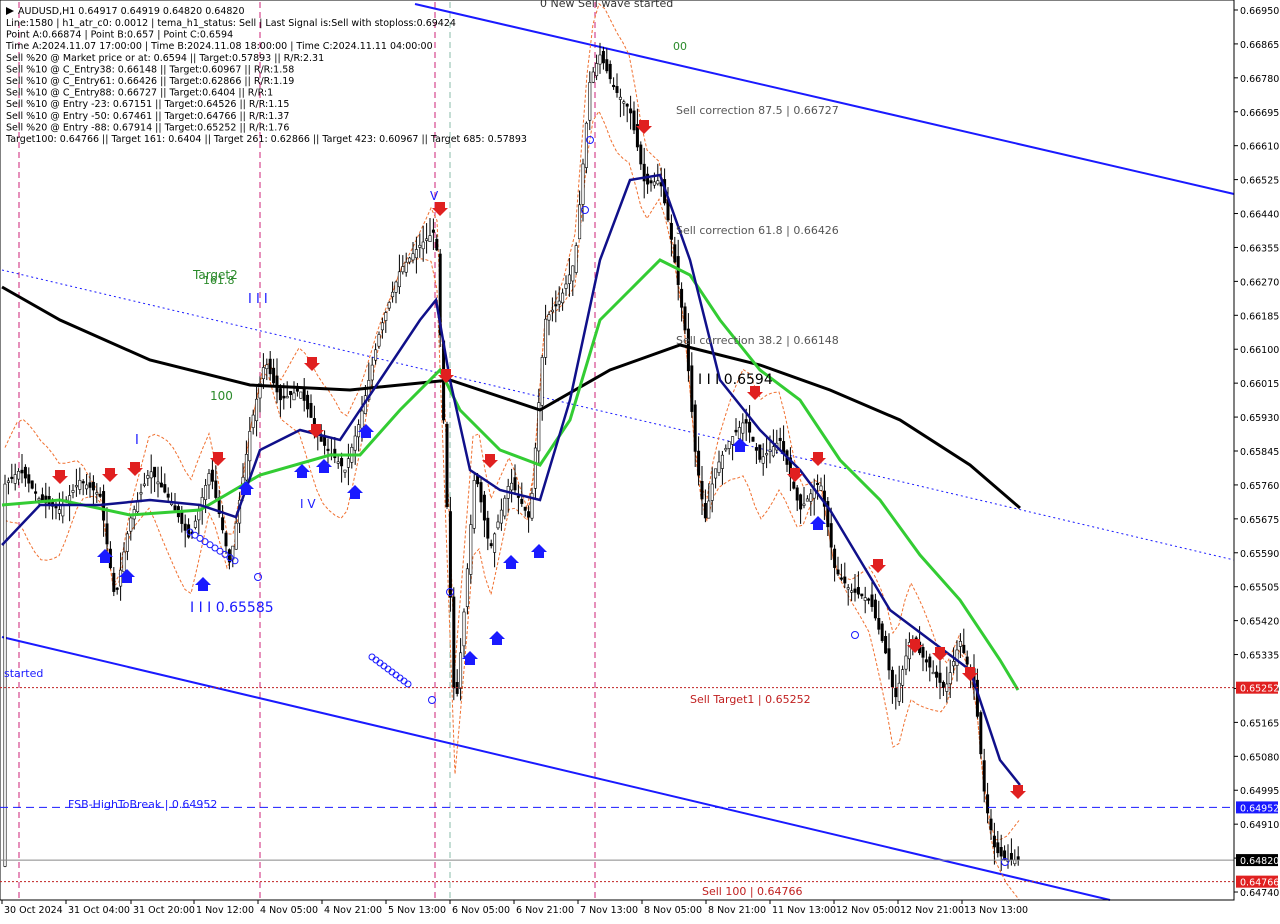 The image size is (1280, 924). What do you see at coordinates (219, 280) in the screenshot?
I see `chart-annotation: 161.8` at bounding box center [219, 280].